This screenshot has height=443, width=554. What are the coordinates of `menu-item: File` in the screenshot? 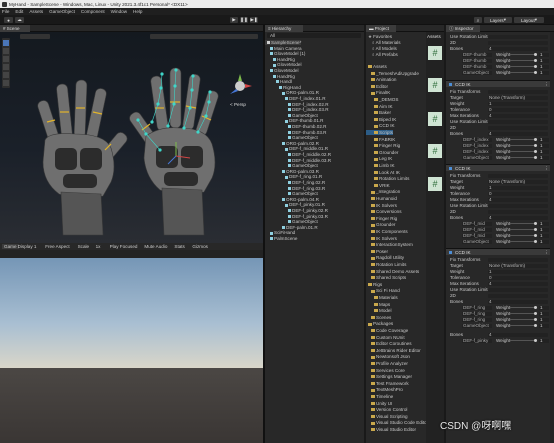 It's located at (5, 11).